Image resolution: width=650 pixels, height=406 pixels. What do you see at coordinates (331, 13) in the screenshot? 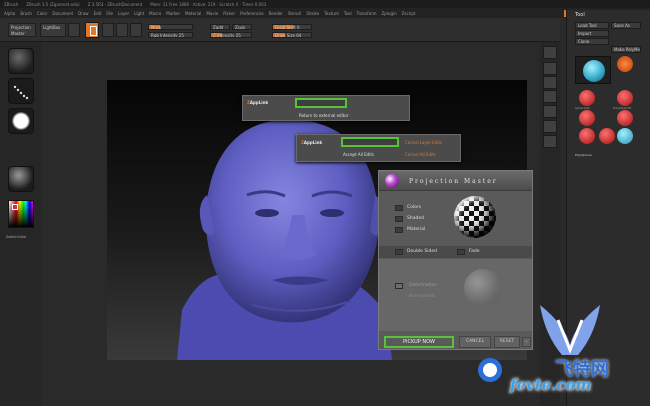
I see `menu-texture: Texture` at bounding box center [331, 13].